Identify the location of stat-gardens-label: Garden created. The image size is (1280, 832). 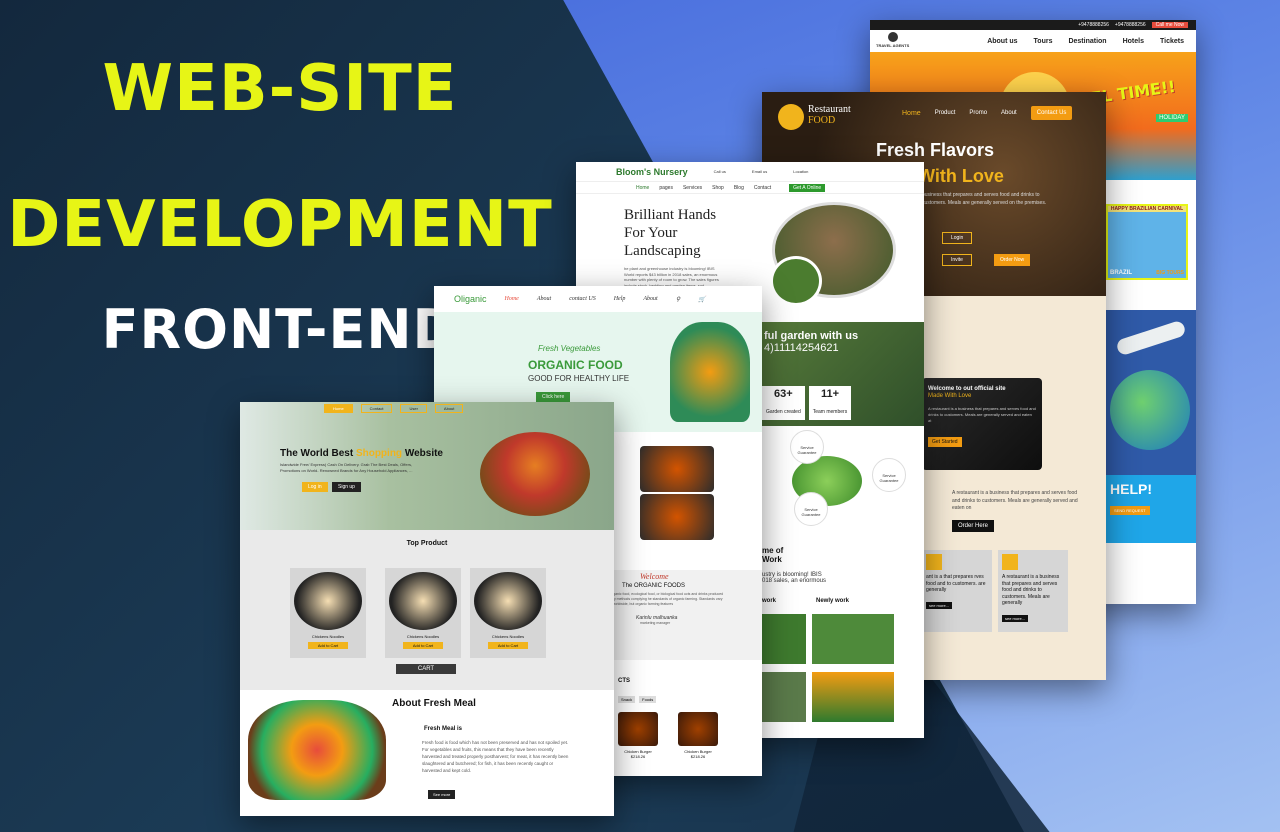
(783, 412).